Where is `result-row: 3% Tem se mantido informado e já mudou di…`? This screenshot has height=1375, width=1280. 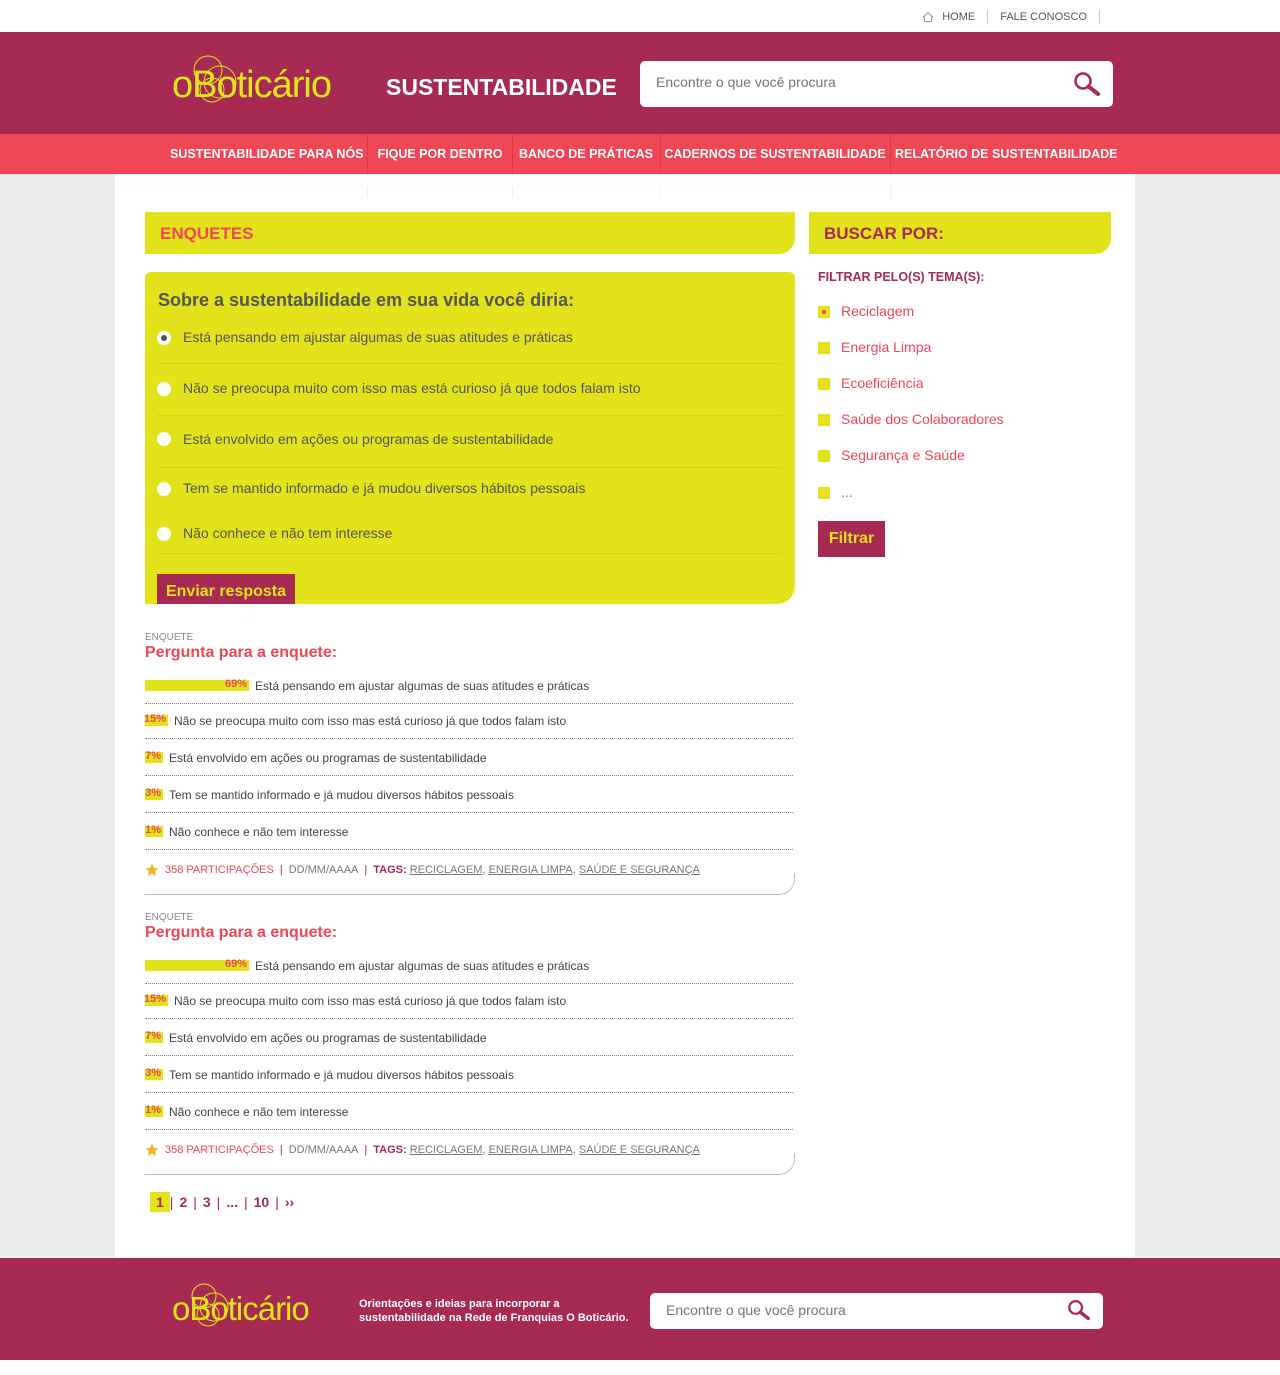 result-row: 3% Tem se mantido informado e já mudou di… is located at coordinates (469, 1080).